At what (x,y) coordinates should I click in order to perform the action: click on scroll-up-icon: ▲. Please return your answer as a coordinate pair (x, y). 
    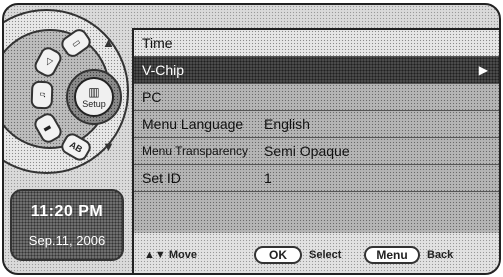
    Looking at the image, I should click on (108, 42).